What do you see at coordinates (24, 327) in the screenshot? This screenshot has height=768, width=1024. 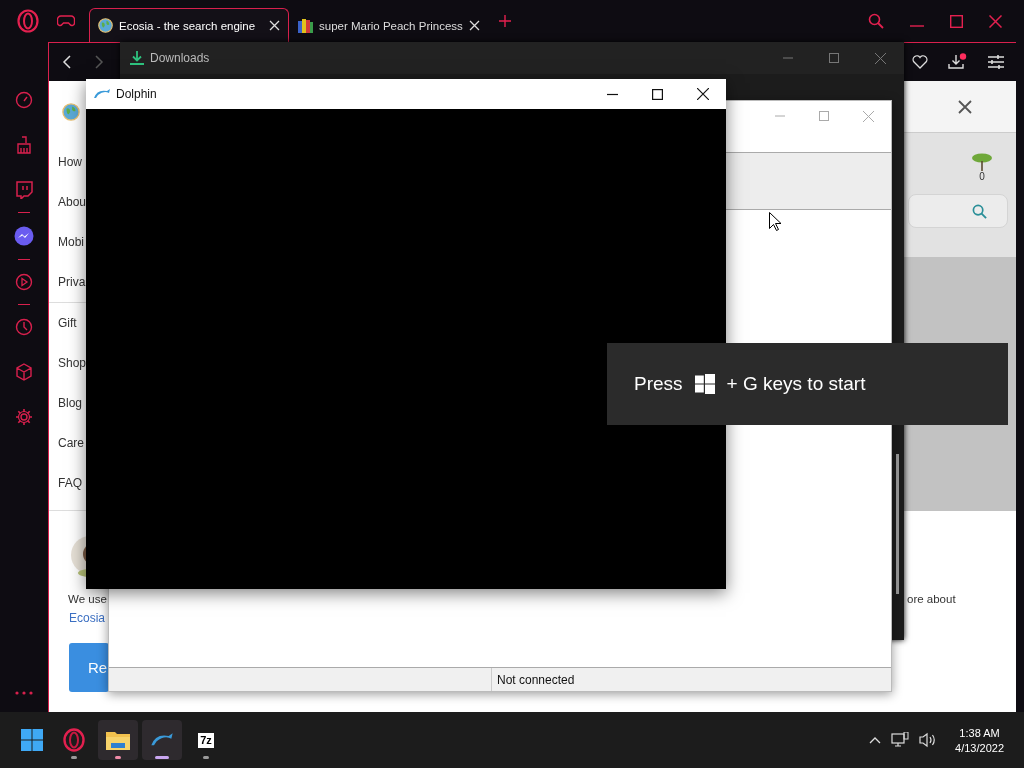 I see `clock-icon` at bounding box center [24, 327].